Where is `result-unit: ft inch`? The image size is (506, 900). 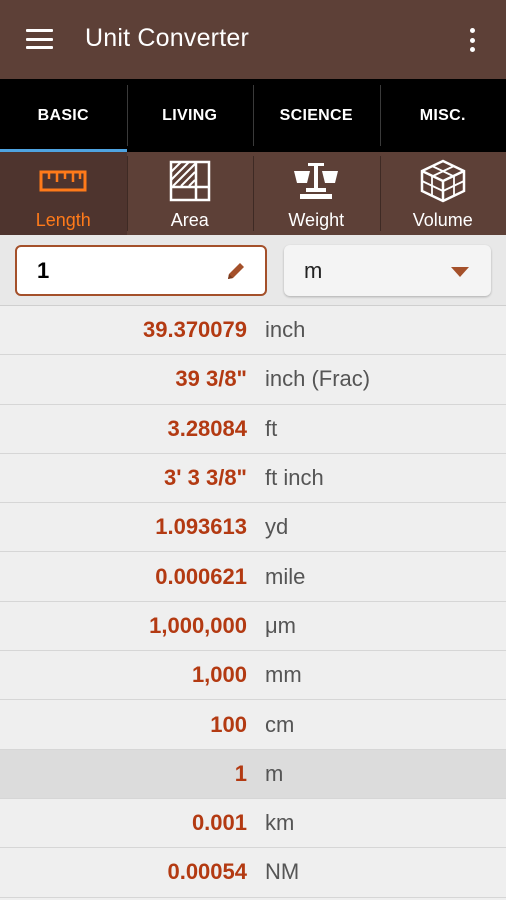 result-unit: ft inch is located at coordinates (294, 478).